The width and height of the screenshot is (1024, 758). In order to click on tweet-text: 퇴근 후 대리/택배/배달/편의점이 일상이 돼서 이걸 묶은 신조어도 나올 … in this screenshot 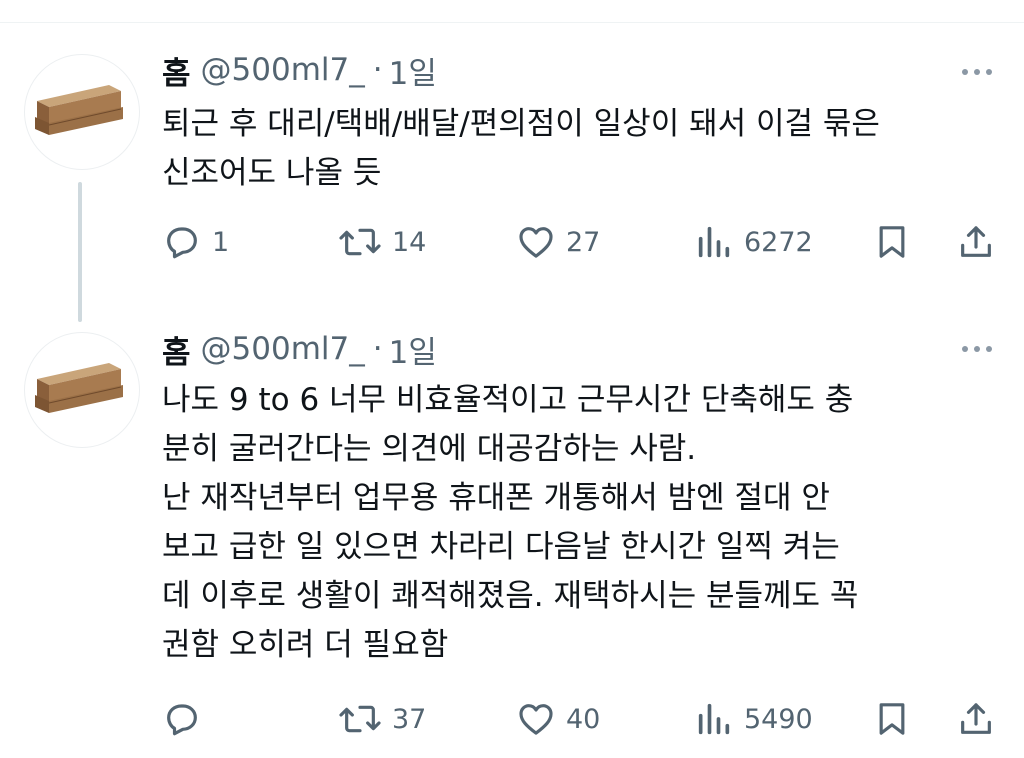, I will do `click(582, 149)`.